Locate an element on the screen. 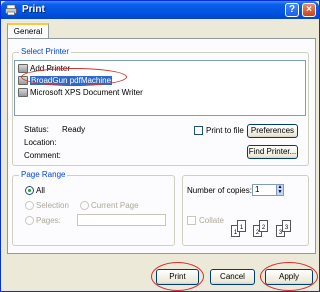 Image resolution: width=320 pixels, height=292 pixels. all-radio is located at coordinates (29, 190).